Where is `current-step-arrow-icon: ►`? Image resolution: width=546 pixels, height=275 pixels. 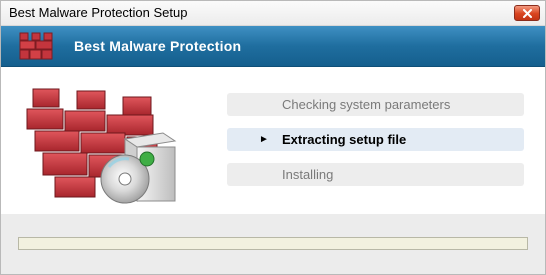
current-step-arrow-icon: ► is located at coordinates (264, 139).